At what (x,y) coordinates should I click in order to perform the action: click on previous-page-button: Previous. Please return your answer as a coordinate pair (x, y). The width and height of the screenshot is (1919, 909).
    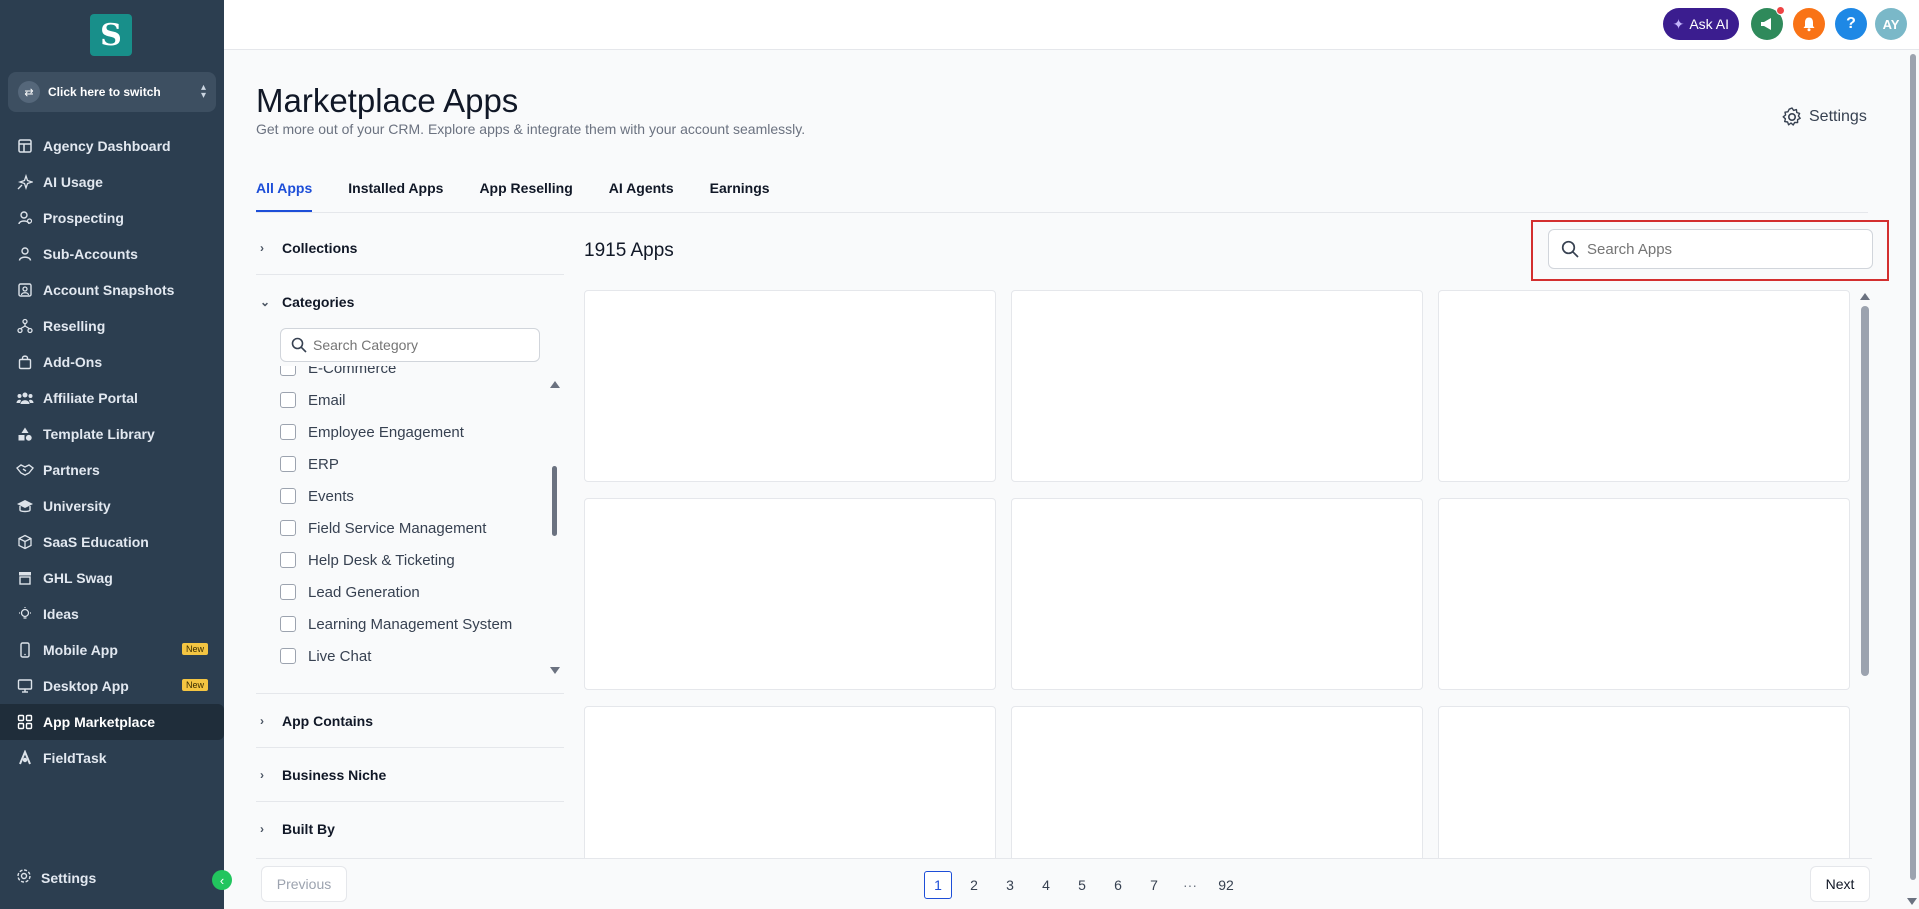
    Looking at the image, I should click on (304, 884).